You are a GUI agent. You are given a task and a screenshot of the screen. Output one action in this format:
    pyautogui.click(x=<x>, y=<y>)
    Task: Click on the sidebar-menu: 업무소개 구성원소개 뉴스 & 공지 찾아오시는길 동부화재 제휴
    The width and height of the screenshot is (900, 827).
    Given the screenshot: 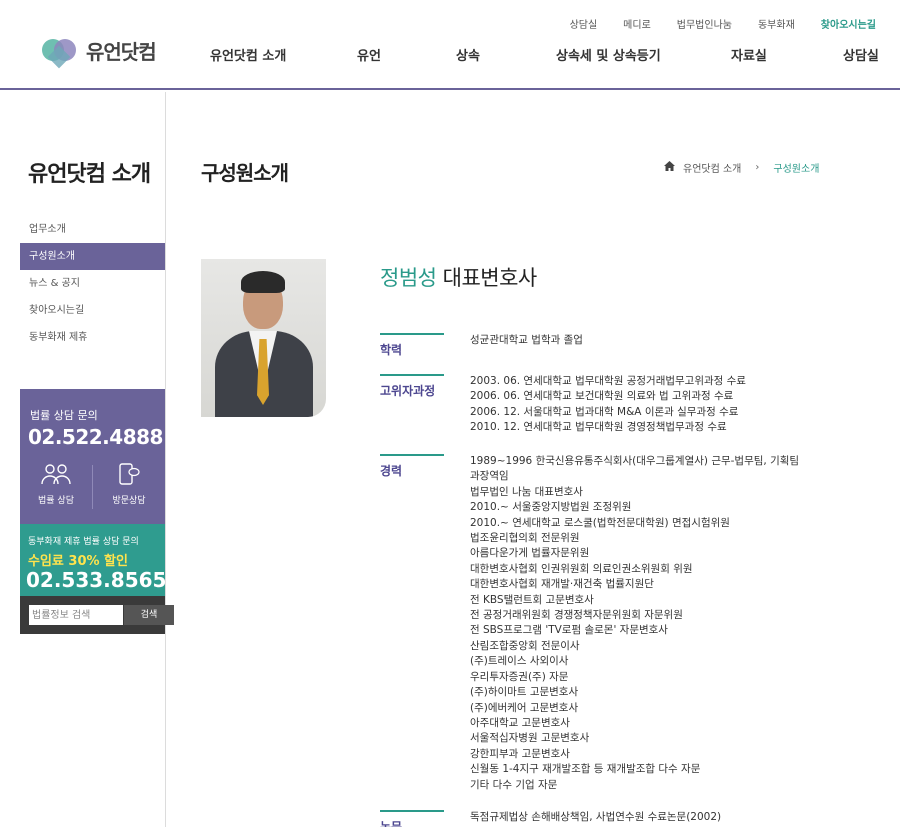 What is the action you would take?
    pyautogui.click(x=92, y=283)
    